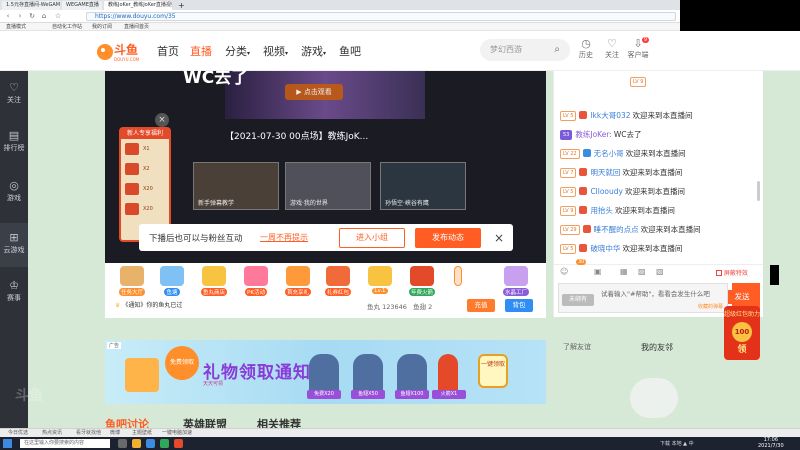  What do you see at coordinates (606, 191) in the screenshot?
I see `chat-username: Cllooudy` at bounding box center [606, 191].